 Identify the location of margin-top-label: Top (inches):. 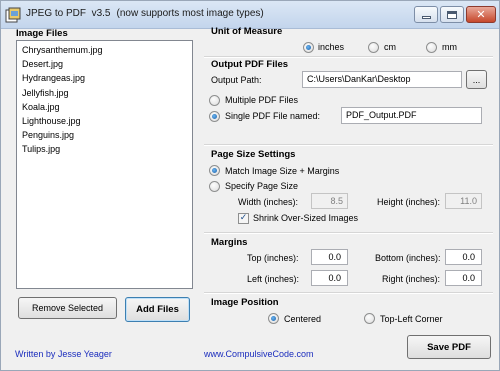
(273, 258).